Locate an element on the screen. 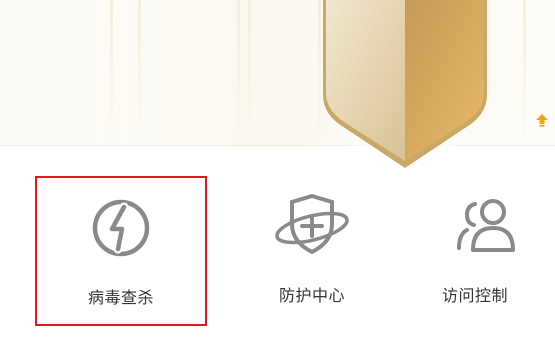  protection-center-label: 防护中心 is located at coordinates (311, 295).